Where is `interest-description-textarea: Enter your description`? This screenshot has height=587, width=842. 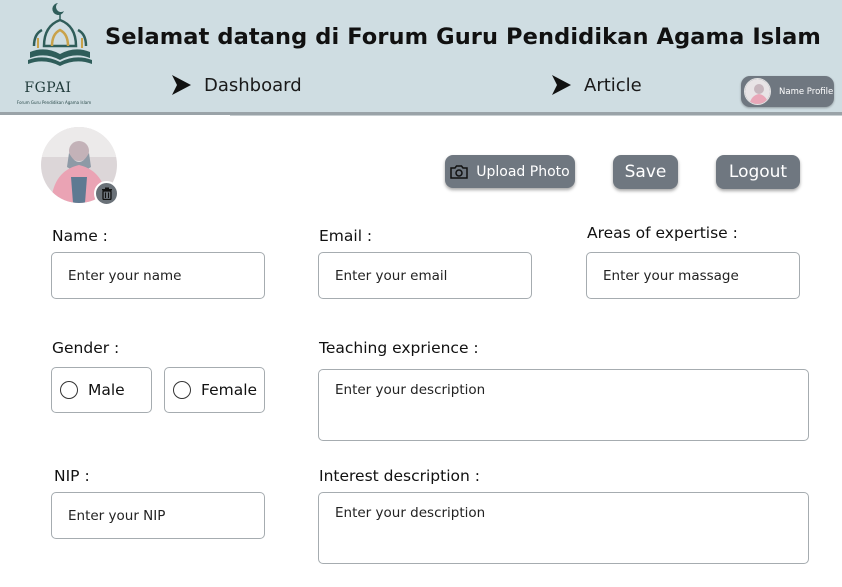
interest-description-textarea: Enter your description is located at coordinates (563, 528).